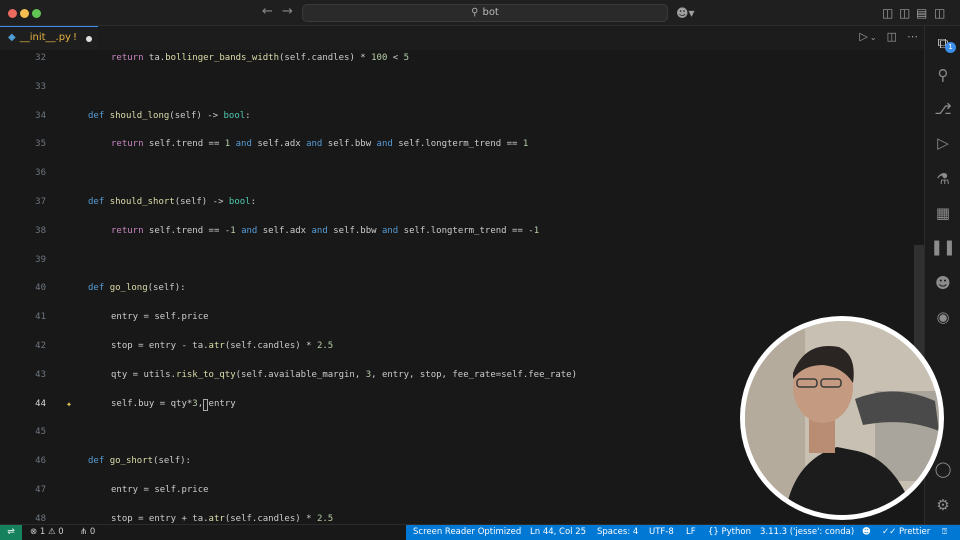  Describe the element at coordinates (40, 490) in the screenshot. I see `line-number: 47` at that location.